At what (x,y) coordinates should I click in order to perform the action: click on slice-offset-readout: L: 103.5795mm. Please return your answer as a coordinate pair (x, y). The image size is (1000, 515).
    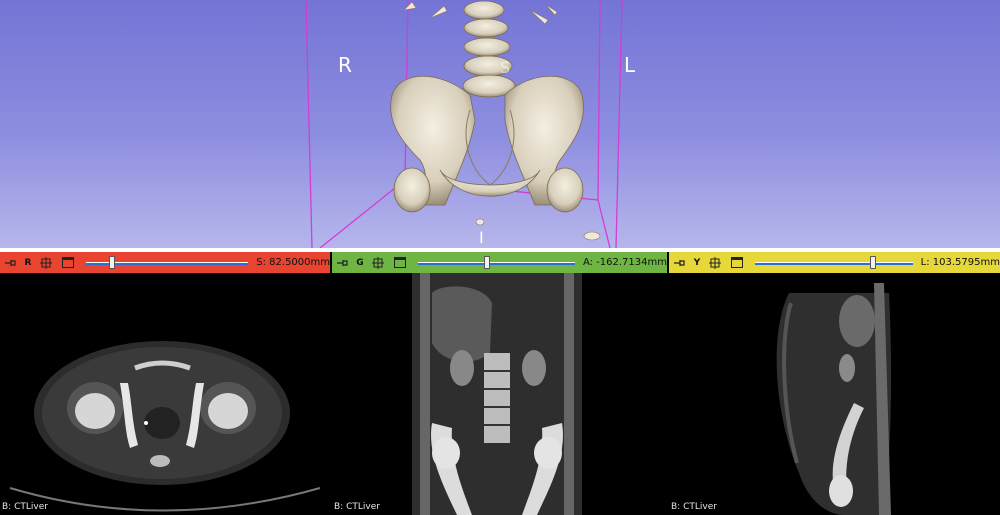
    Looking at the image, I should click on (960, 262).